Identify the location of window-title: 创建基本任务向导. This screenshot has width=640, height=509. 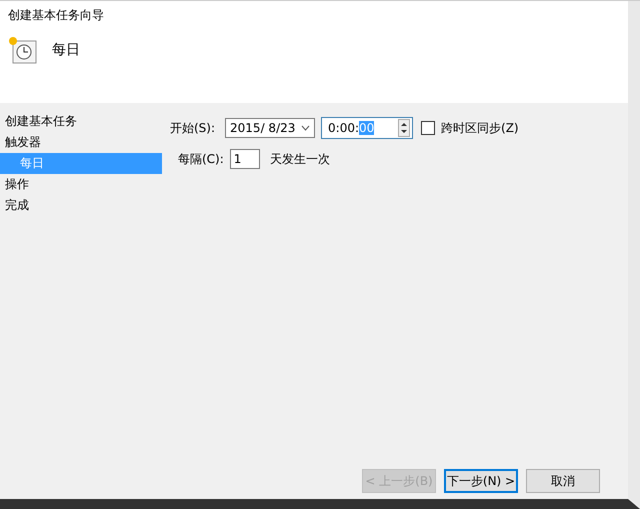
(56, 15).